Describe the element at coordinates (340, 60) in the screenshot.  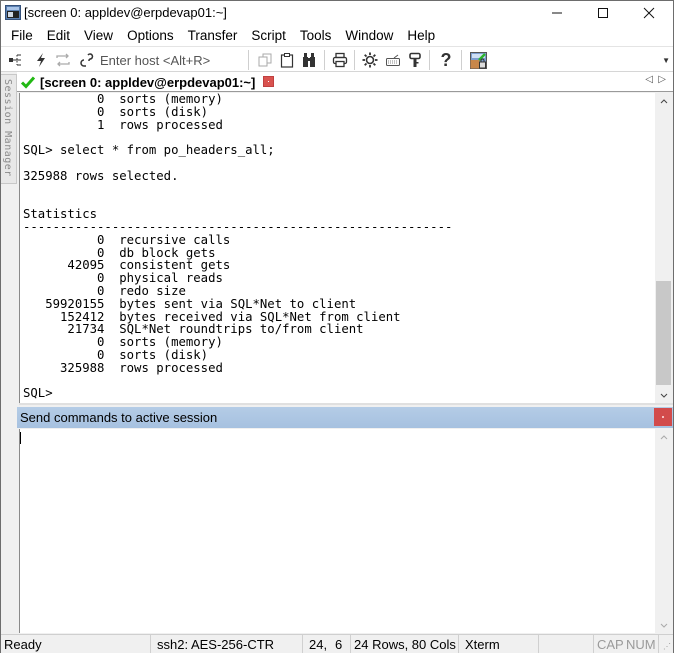
I see `print-icon` at that location.